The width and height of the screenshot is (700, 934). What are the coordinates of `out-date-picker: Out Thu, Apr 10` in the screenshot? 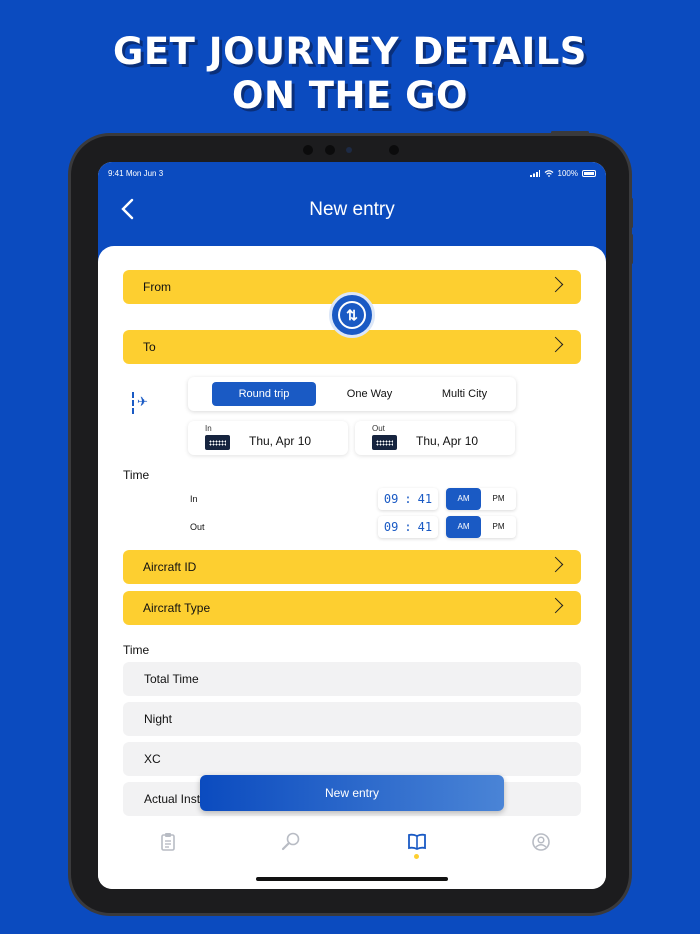 It's located at (435, 438).